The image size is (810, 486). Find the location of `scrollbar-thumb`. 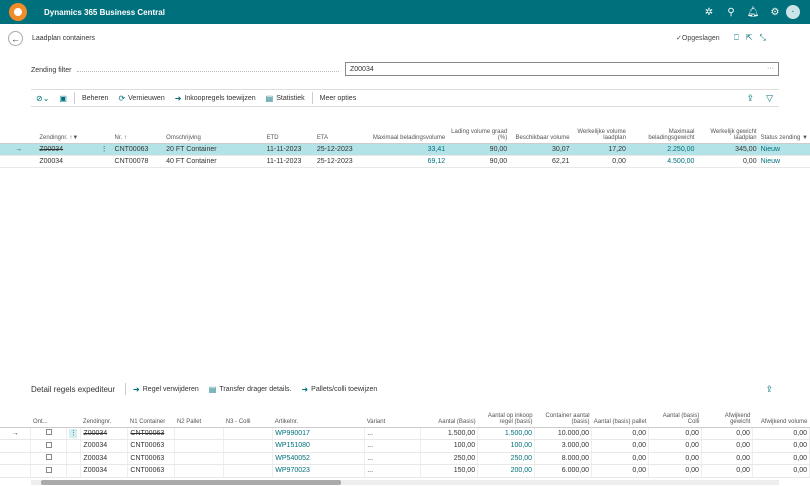

scrollbar-thumb is located at coordinates (191, 482).